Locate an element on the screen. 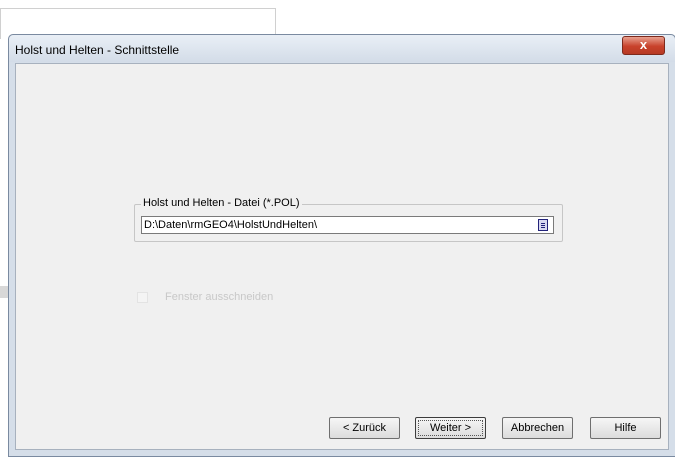 This screenshot has height=457, width=675. window-title: Holst und Helten - Schnittstelle is located at coordinates (97, 50).